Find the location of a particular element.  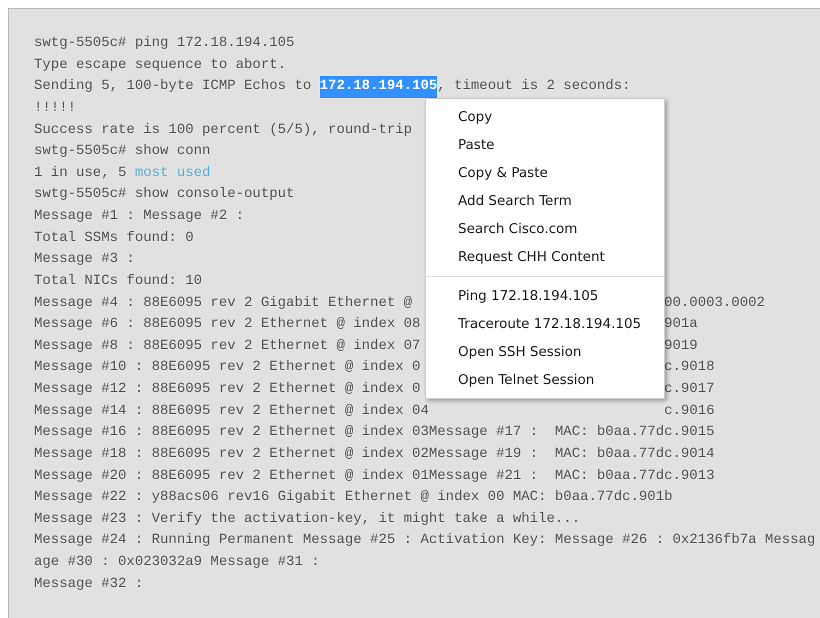

console-line: age #30 : 0x023032a9 Message #31 : is located at coordinates (177, 562).